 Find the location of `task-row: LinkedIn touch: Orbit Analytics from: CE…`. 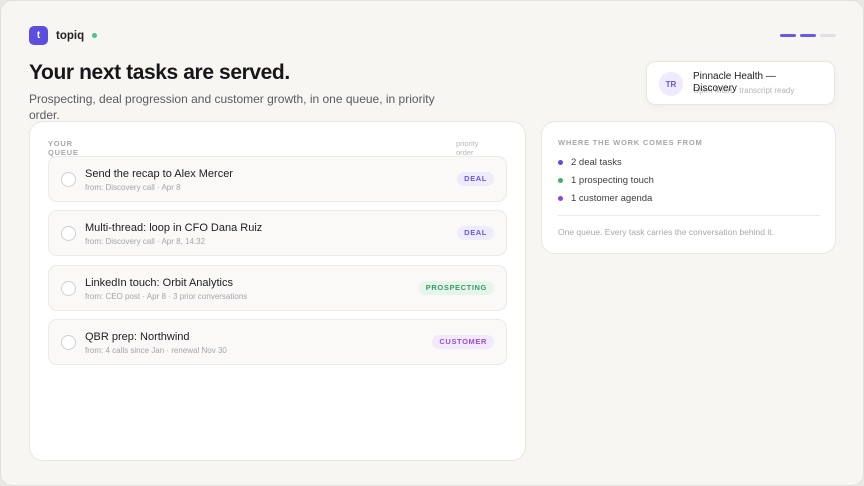

task-row: LinkedIn touch: Orbit Analytics from: CE… is located at coordinates (277, 288).